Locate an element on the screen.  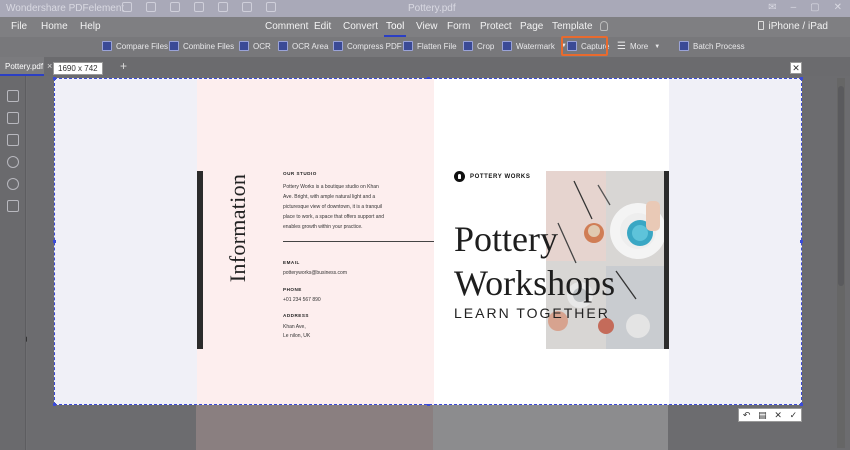
menu-template: Template is located at coordinates (572, 26).